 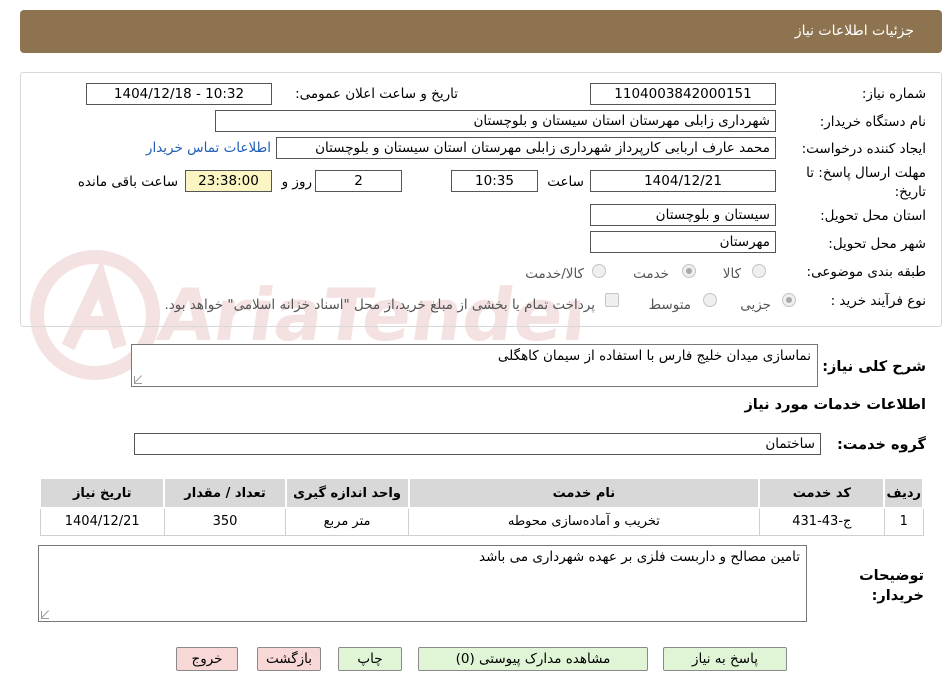 I want to click on col-unit: واحد اندازه گیری, so click(x=347, y=493).